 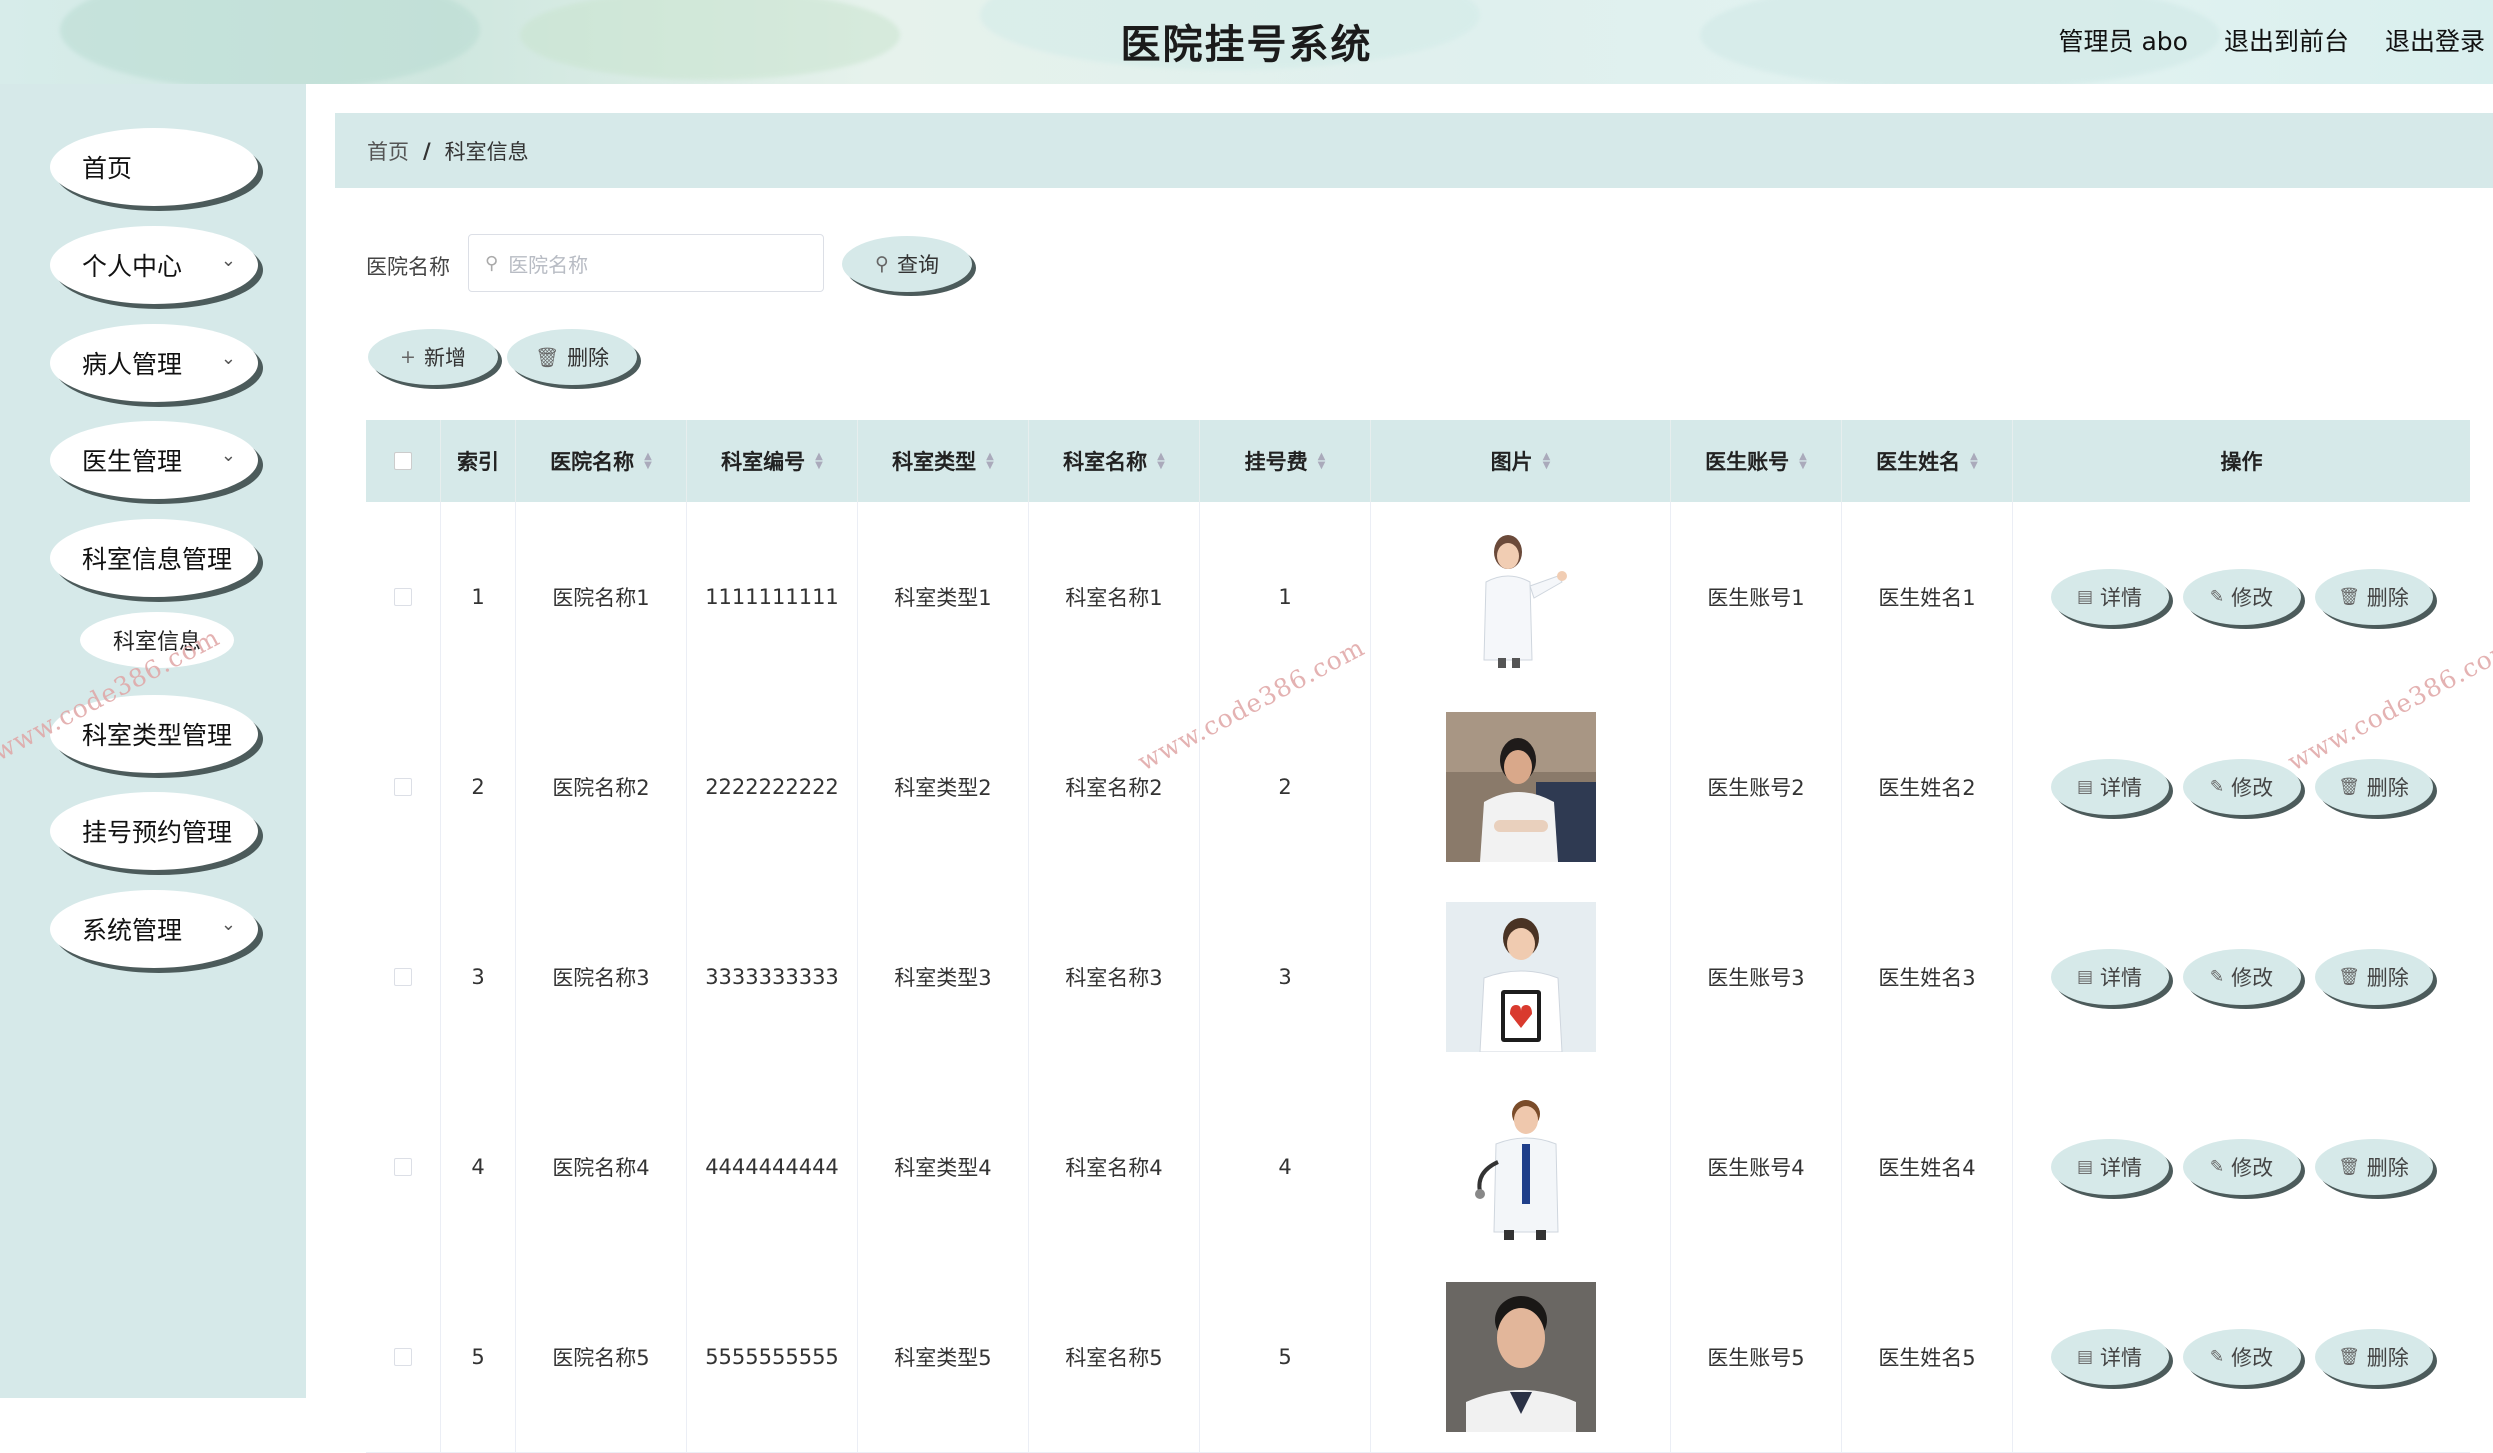 I want to click on sidebar-item-home: 首页, so click(x=154, y=167).